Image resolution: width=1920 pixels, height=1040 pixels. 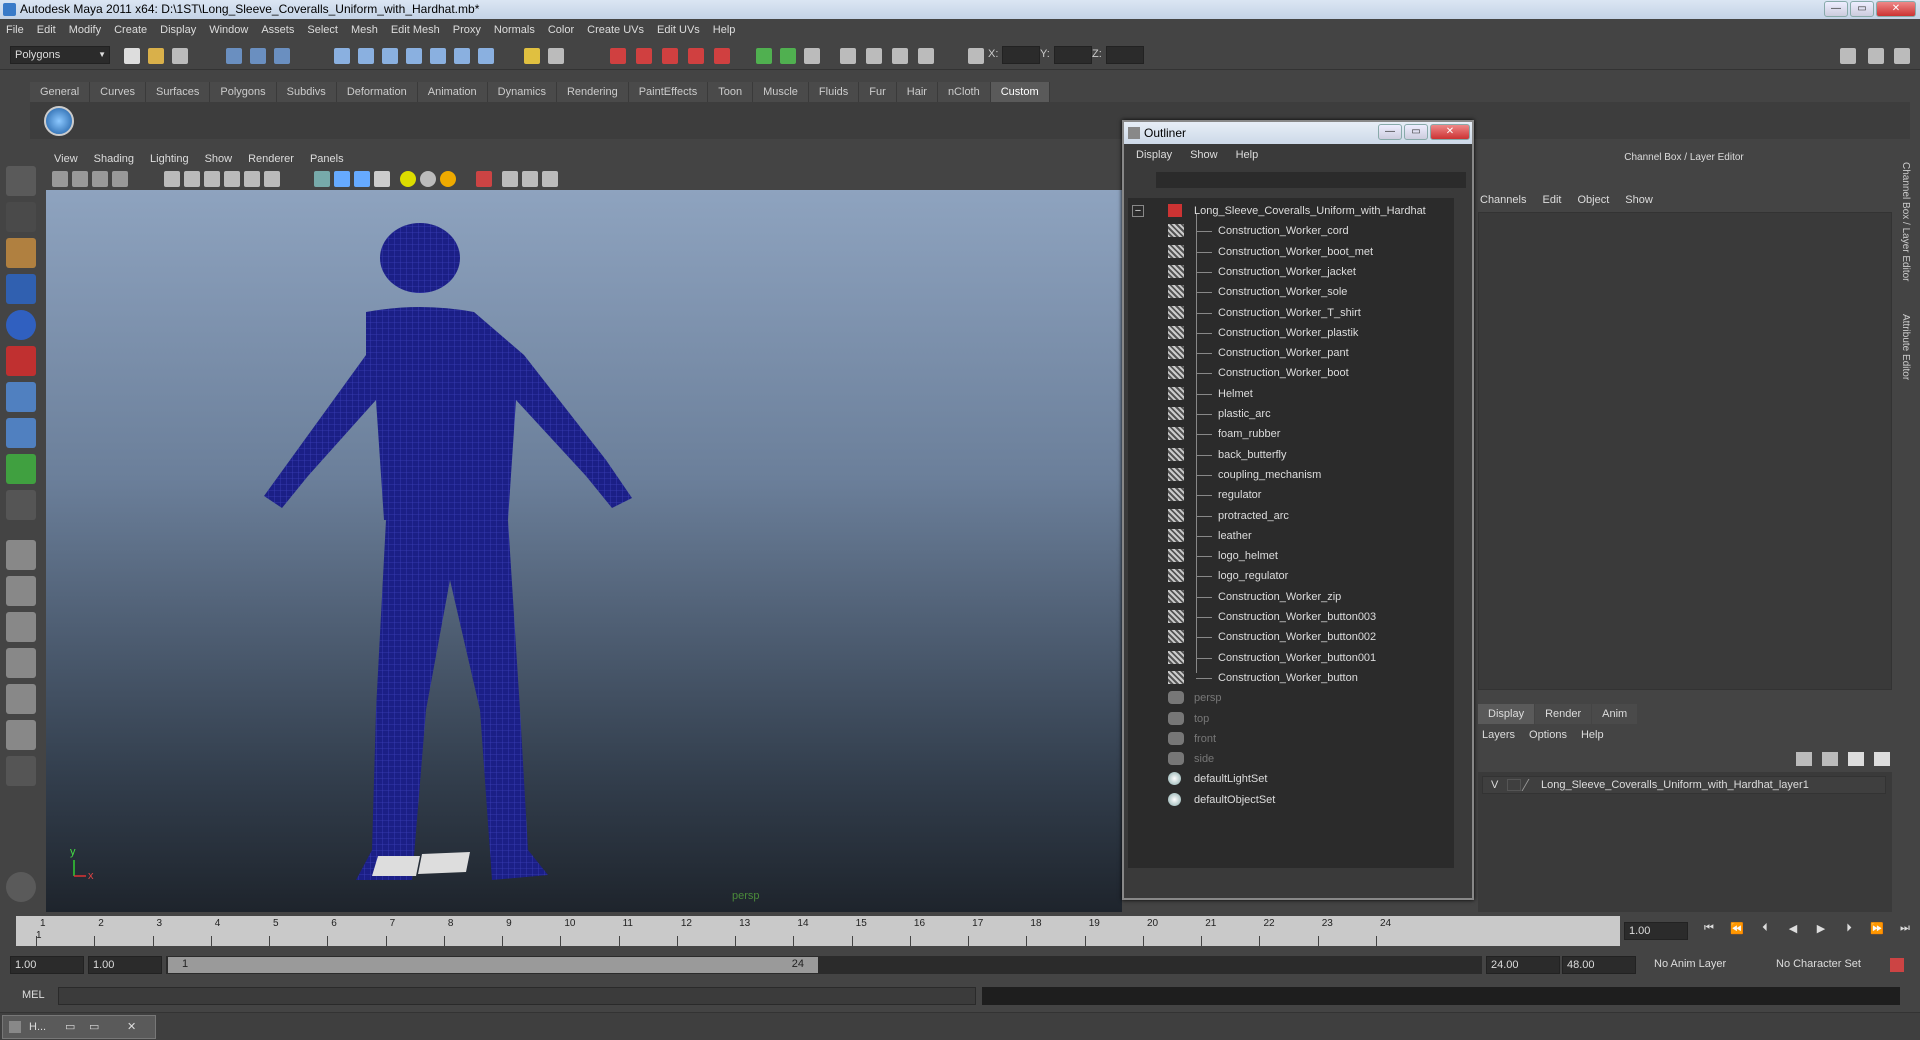 I want to click on tree-child-node: Construction_Worker_cord, so click(x=1258, y=231).